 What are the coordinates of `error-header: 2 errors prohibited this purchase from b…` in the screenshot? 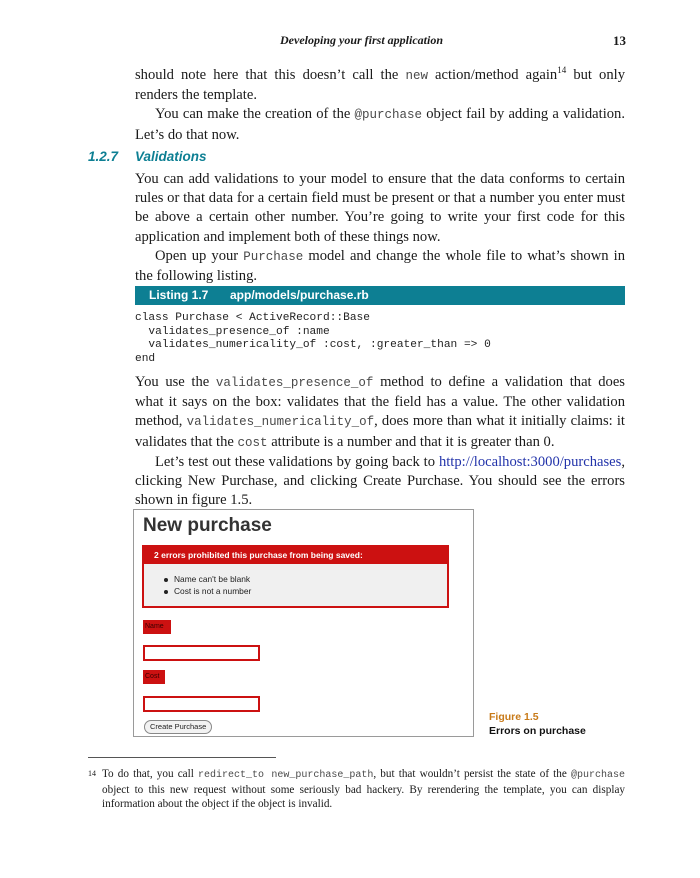 It's located at (295, 555).